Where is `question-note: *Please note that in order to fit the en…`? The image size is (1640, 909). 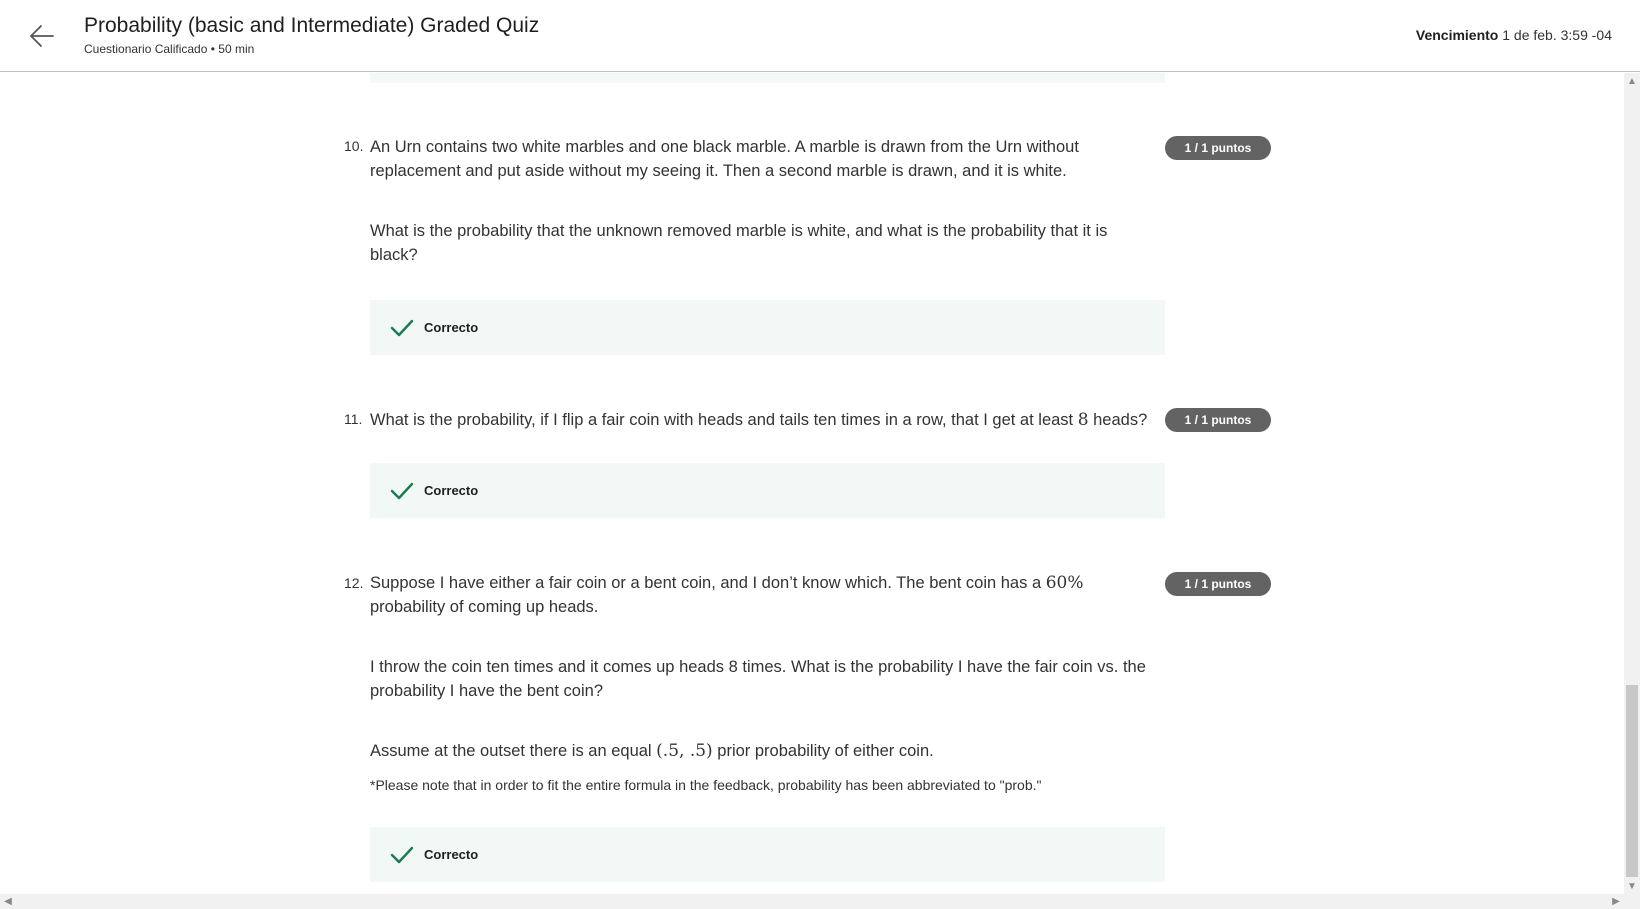 question-note: *Please note that in order to fit the en… is located at coordinates (706, 785).